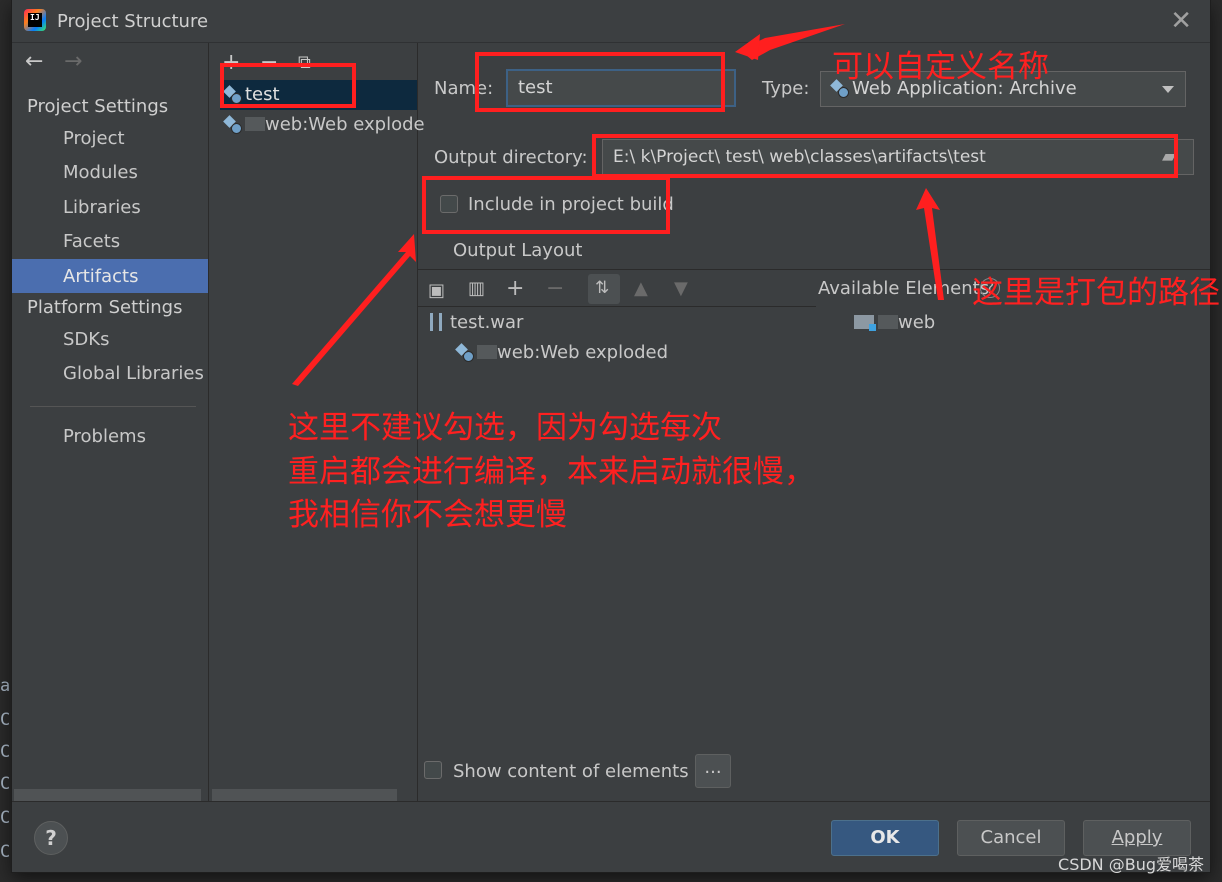 The width and height of the screenshot is (1222, 882). What do you see at coordinates (551, 472) in the screenshot?
I see `annotation-build-note-2: 重启都会进行编译，本来启动就很慢，` at bounding box center [551, 472].